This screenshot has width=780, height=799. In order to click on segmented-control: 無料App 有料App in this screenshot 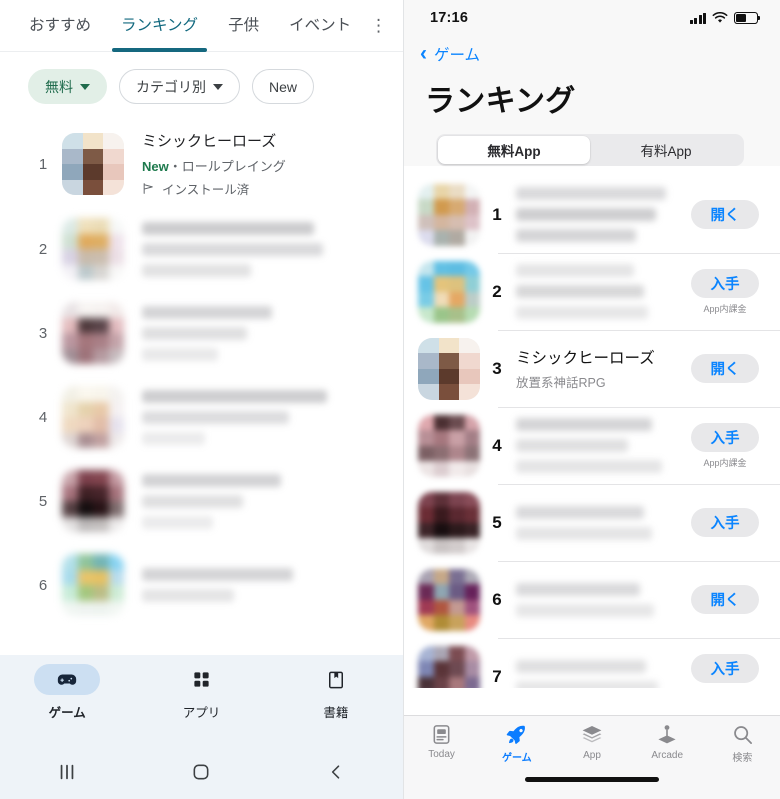, I will do `click(590, 150)`.